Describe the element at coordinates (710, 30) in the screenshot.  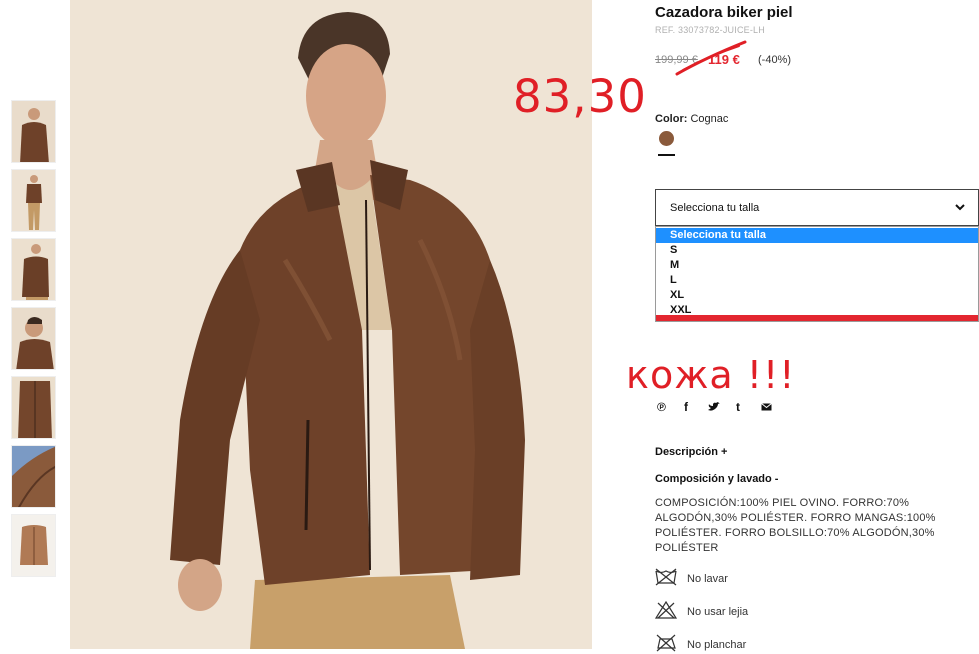
I see `product-ref: REF. 33073782-JUICE-LH` at that location.